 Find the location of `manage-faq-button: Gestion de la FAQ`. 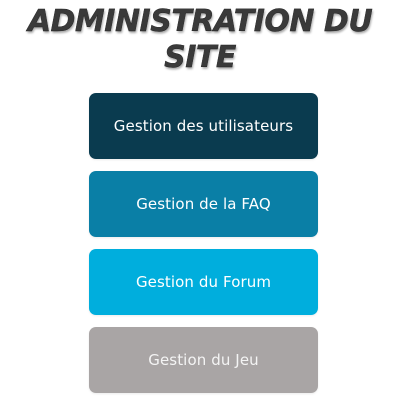

manage-faq-button: Gestion de la FAQ is located at coordinates (203, 204).